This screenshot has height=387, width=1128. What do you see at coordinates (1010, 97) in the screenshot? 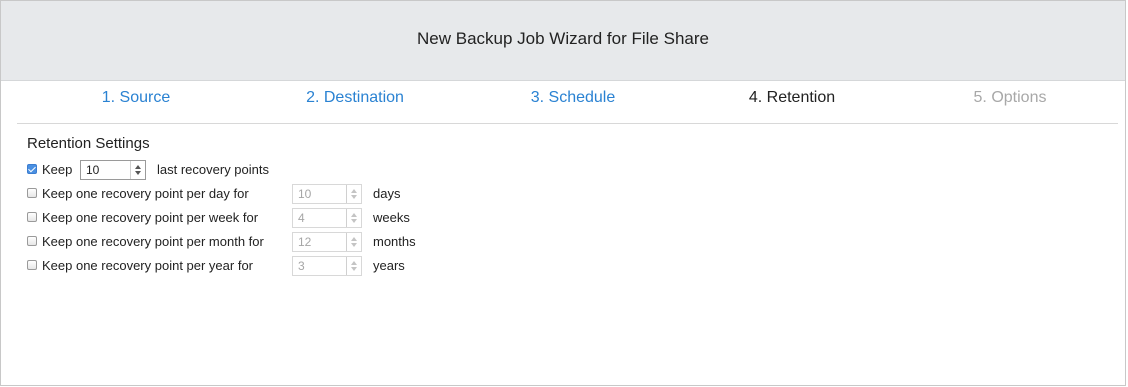
I see `step-options: 5. Options` at bounding box center [1010, 97].